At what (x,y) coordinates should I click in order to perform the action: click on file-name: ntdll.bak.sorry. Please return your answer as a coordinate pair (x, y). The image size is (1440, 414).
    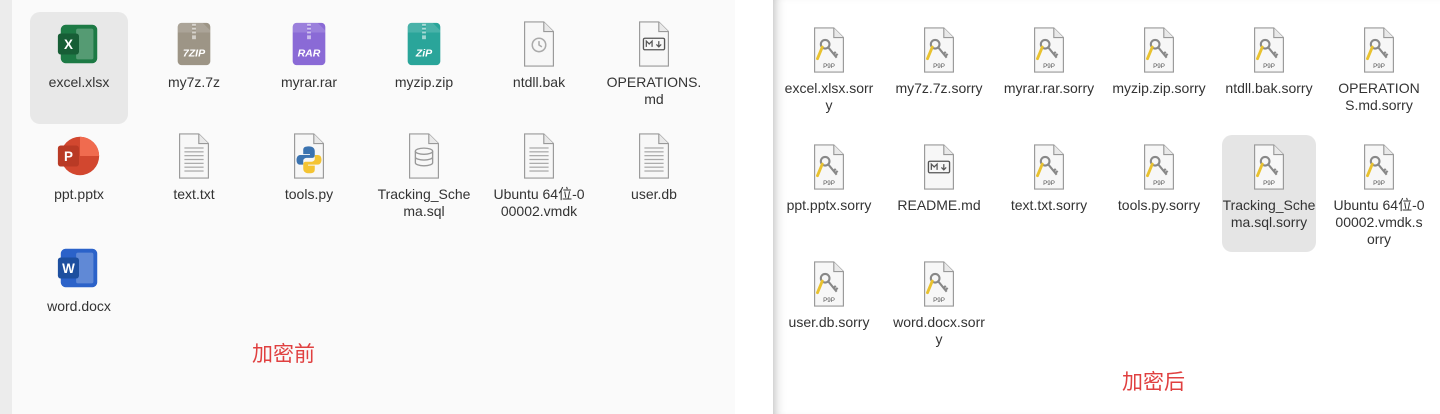
    Looking at the image, I should click on (1269, 88).